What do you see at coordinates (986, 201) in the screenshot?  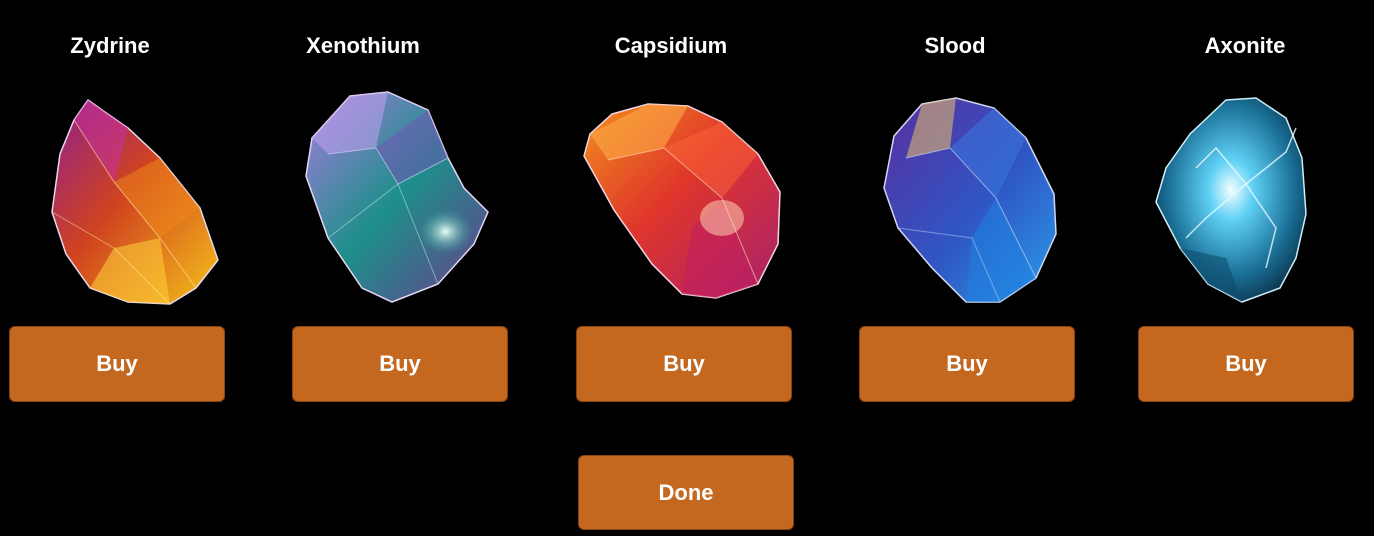 I see `slood-gem-icon` at bounding box center [986, 201].